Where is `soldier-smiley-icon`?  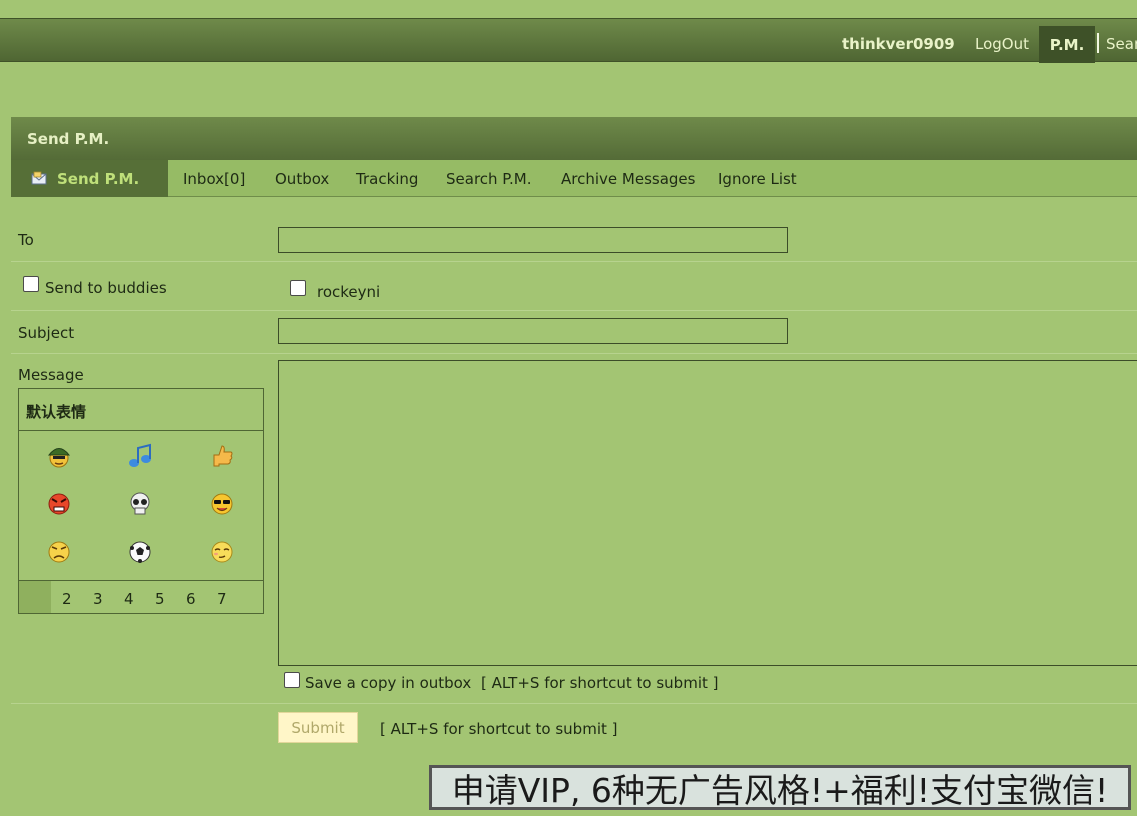 soldier-smiley-icon is located at coordinates (59, 456).